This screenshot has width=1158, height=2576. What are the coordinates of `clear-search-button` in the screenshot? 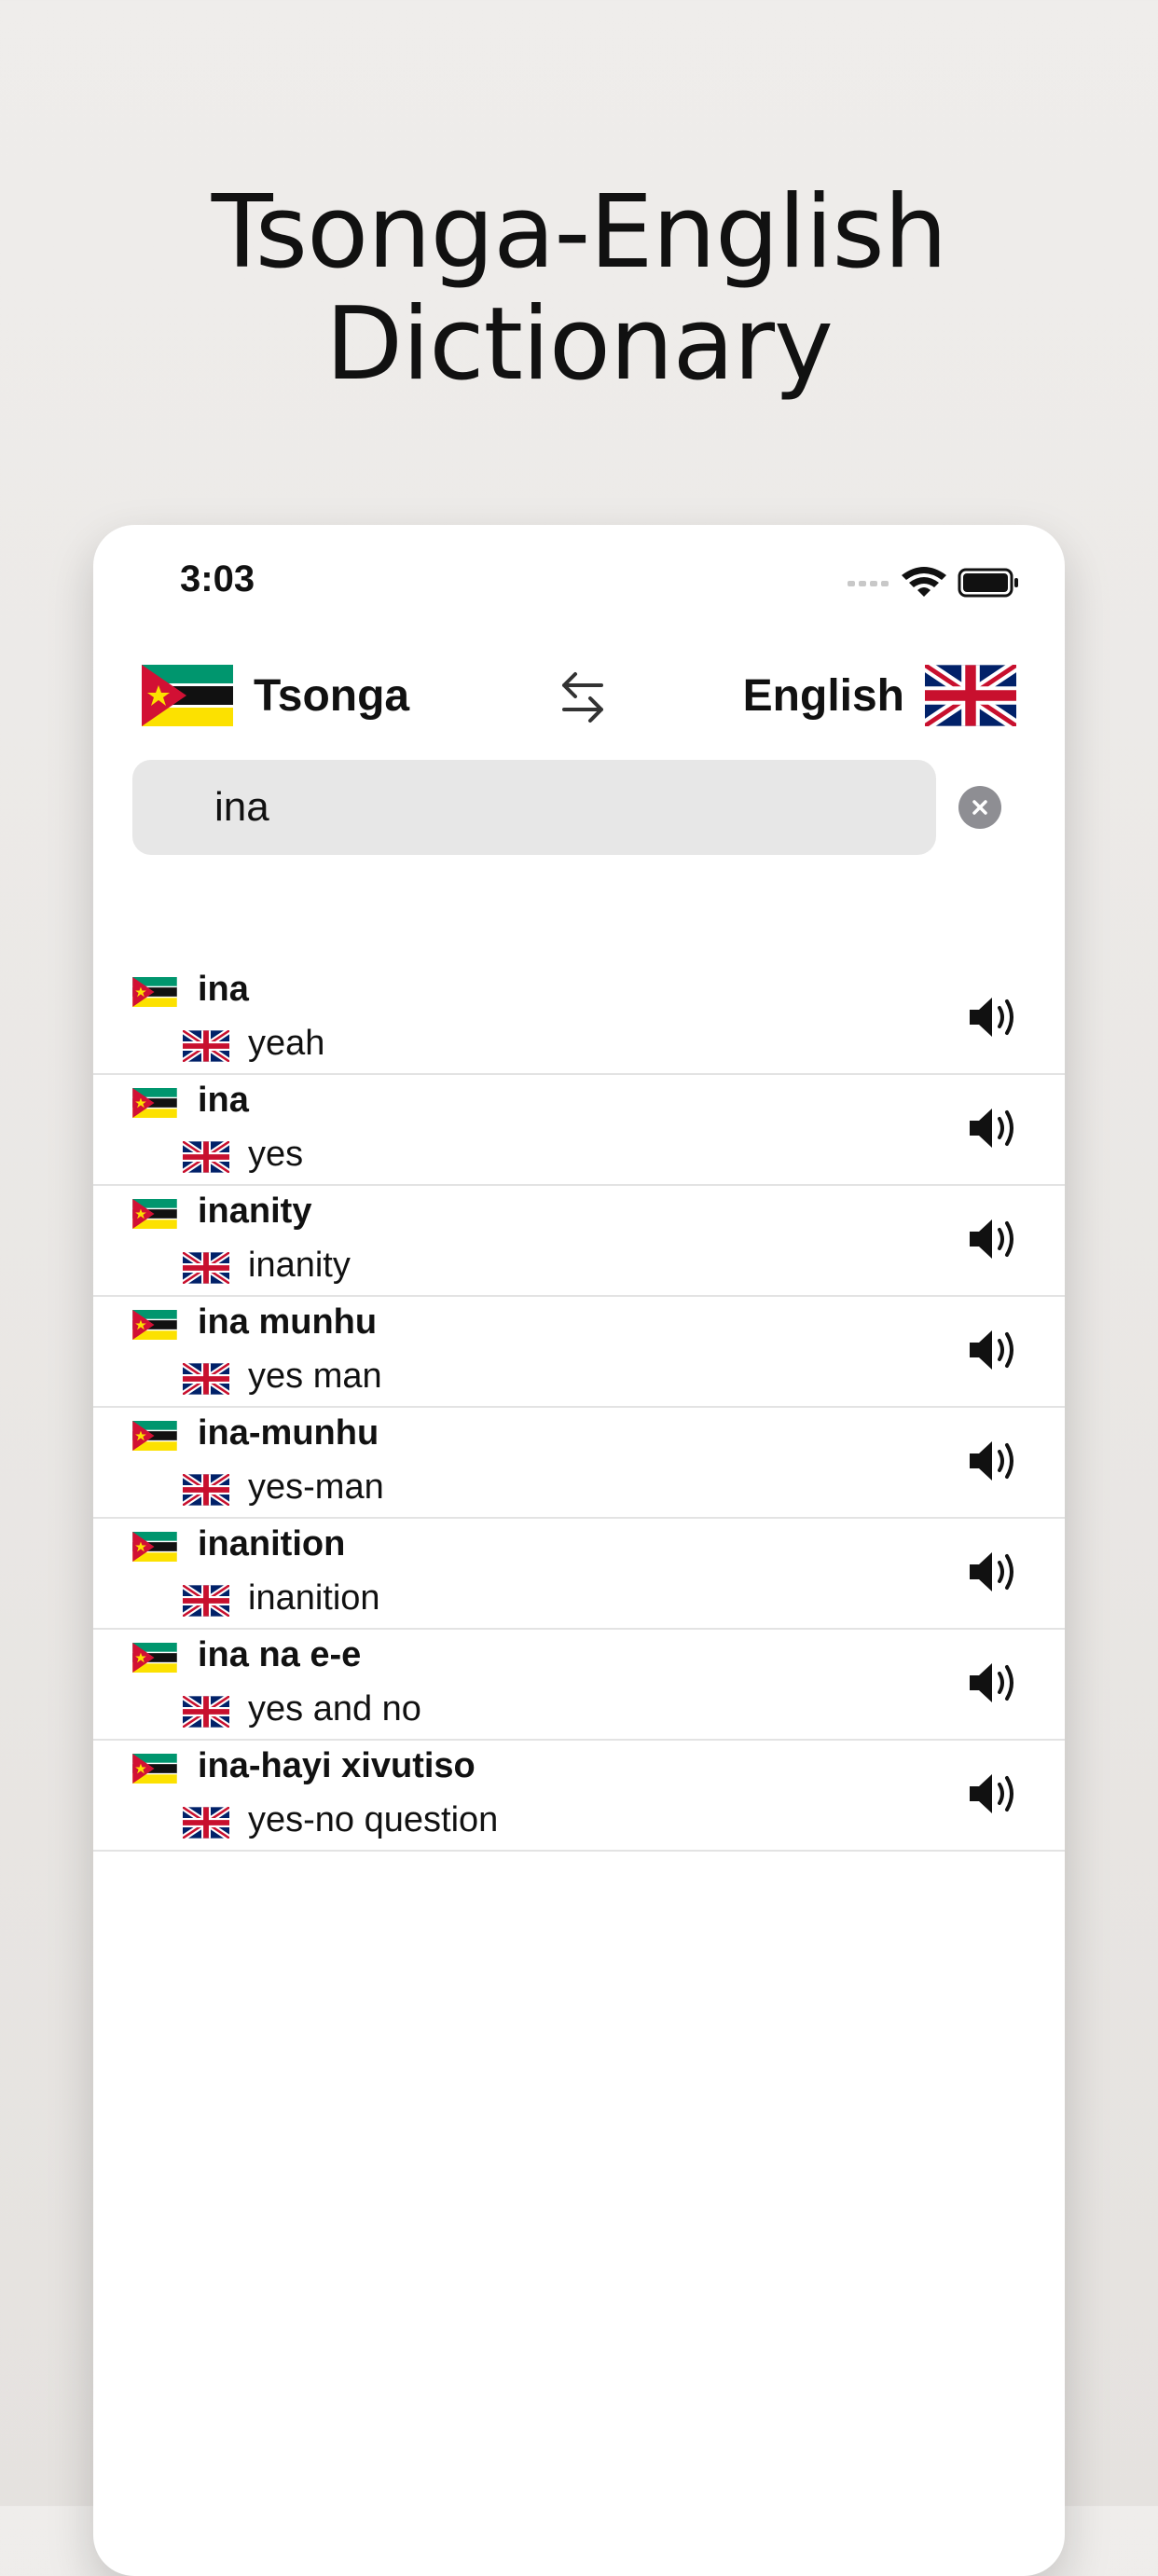 It's located at (979, 807).